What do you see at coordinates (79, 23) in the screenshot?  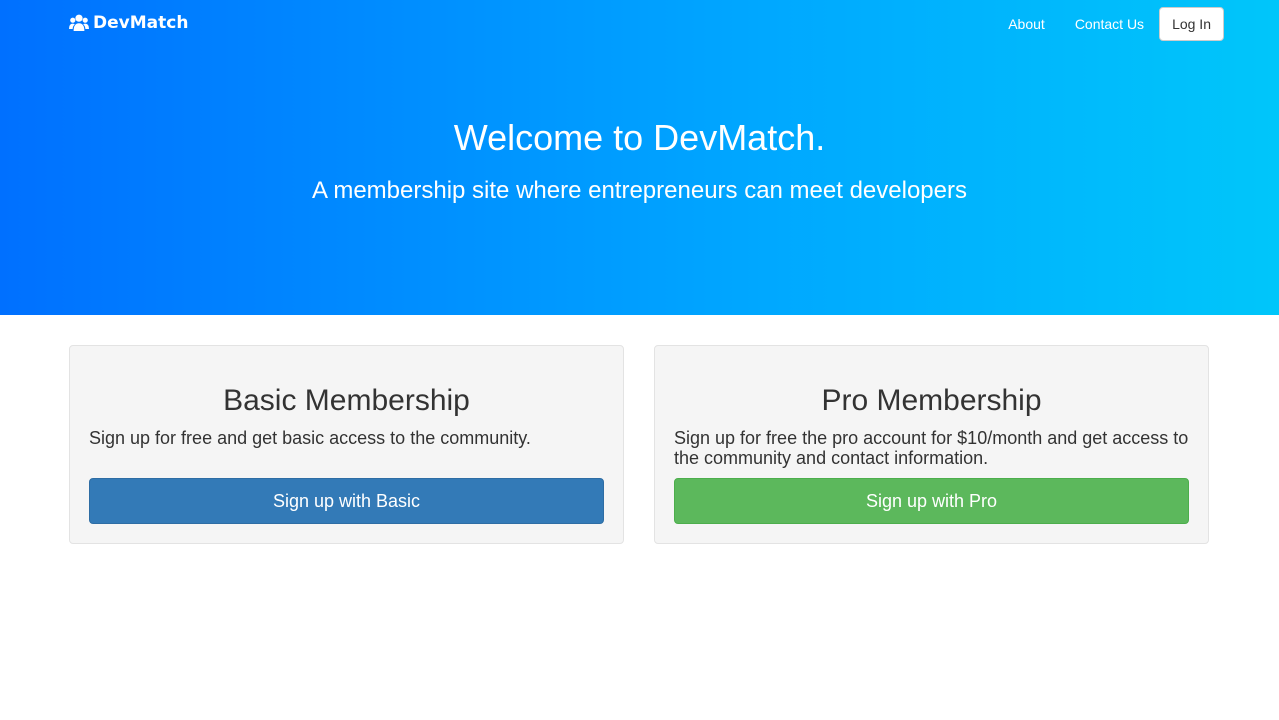 I see `users-icon` at bounding box center [79, 23].